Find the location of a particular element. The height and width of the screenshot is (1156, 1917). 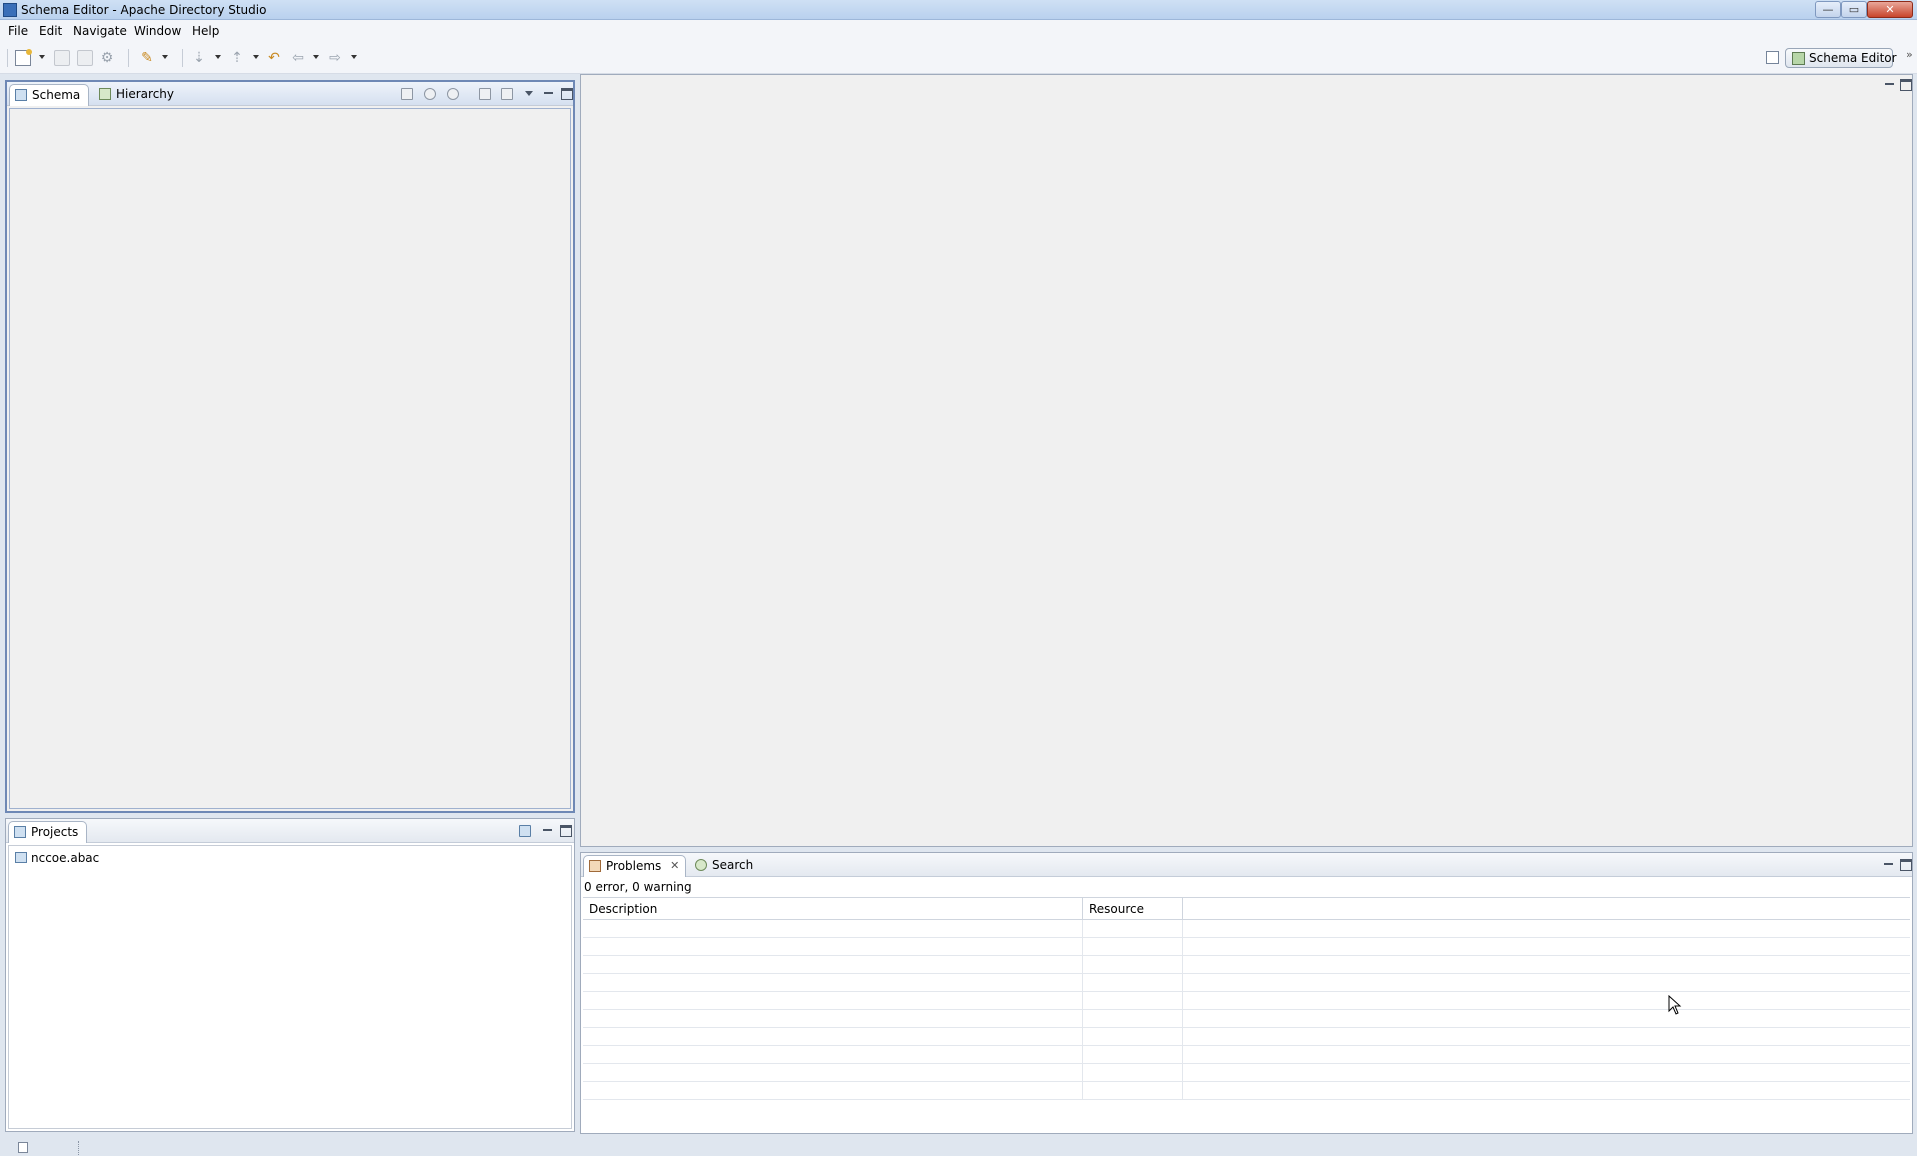

column-header-resource: Resource is located at coordinates (1133, 909).